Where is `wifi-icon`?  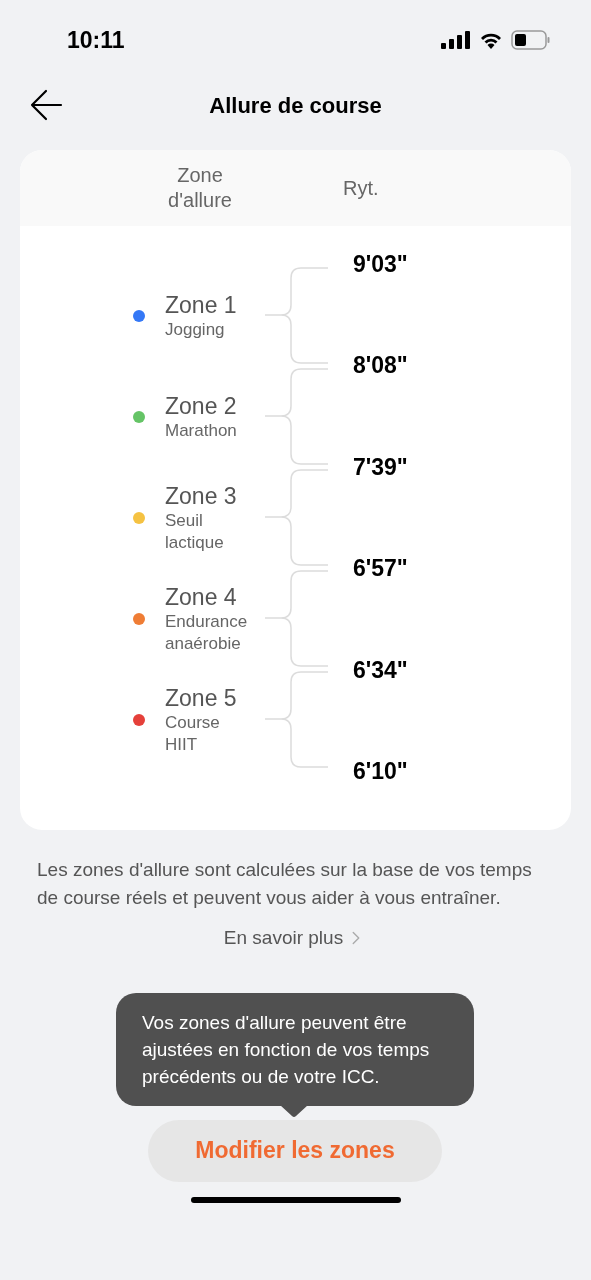 wifi-icon is located at coordinates (491, 40).